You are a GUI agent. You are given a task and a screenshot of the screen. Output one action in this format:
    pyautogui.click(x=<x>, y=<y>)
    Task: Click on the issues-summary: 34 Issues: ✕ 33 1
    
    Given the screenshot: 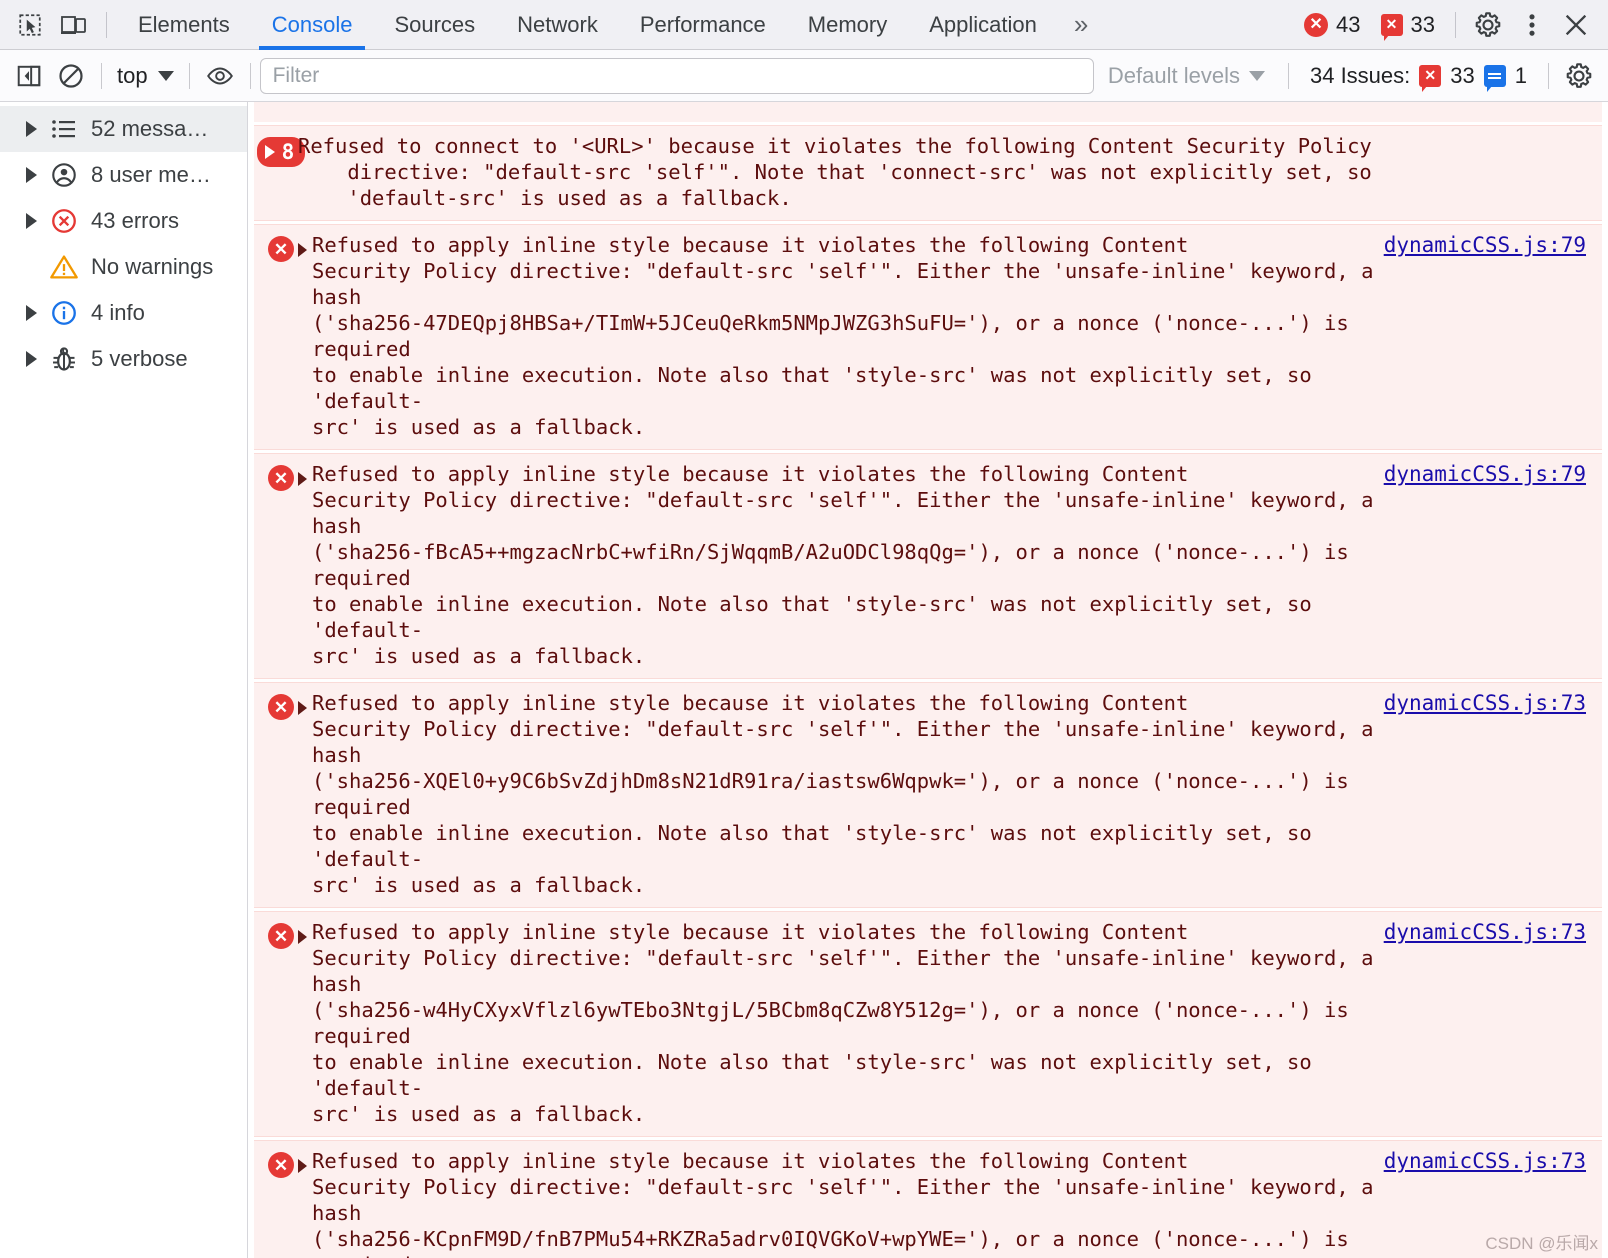 What is the action you would take?
    pyautogui.click(x=1418, y=77)
    